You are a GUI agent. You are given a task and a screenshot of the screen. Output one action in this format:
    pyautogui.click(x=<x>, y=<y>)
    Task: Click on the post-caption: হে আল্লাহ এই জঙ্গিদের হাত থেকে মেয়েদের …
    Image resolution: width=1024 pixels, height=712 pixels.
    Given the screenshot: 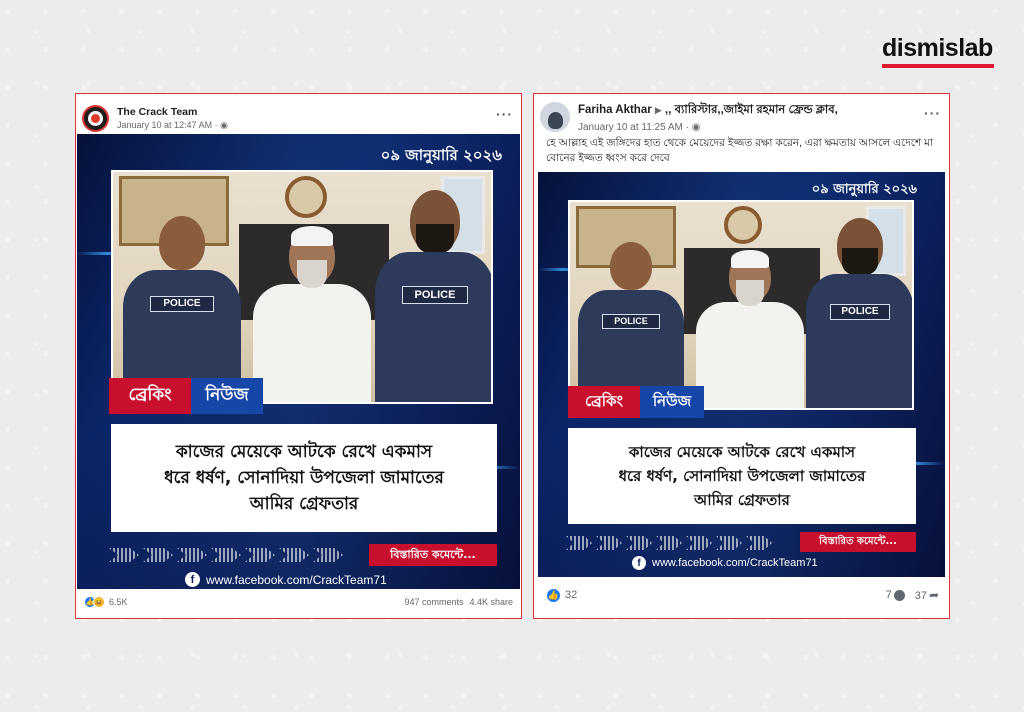 What is the action you would take?
    pyautogui.click(x=740, y=150)
    